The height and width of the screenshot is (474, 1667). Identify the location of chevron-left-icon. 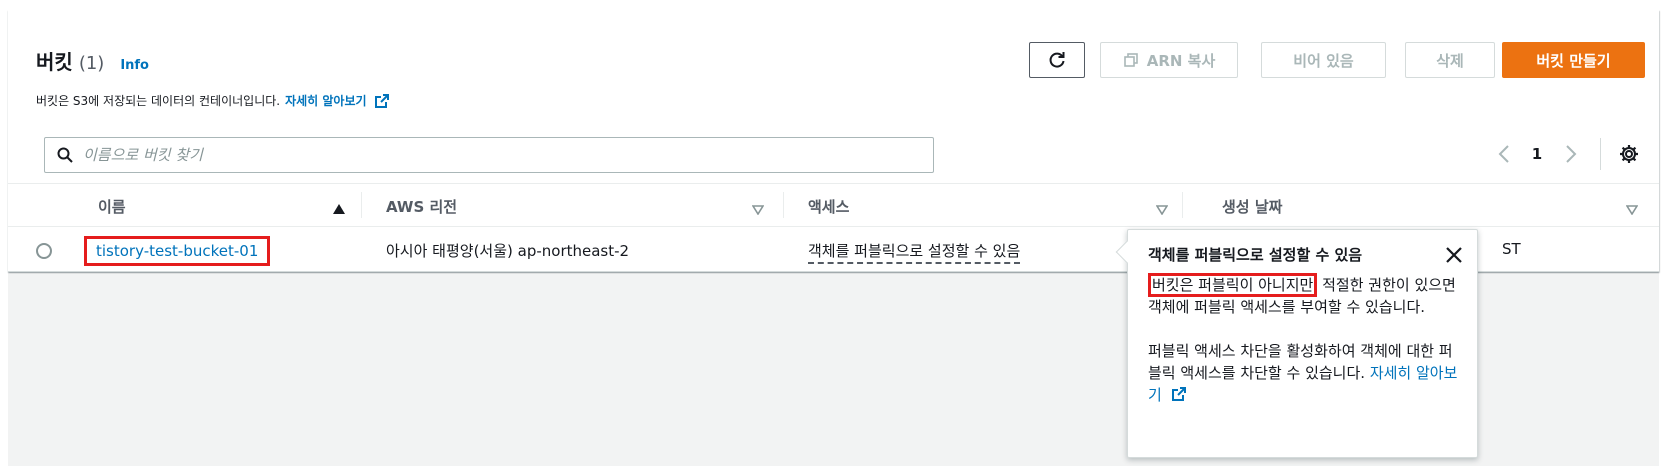
(1504, 154).